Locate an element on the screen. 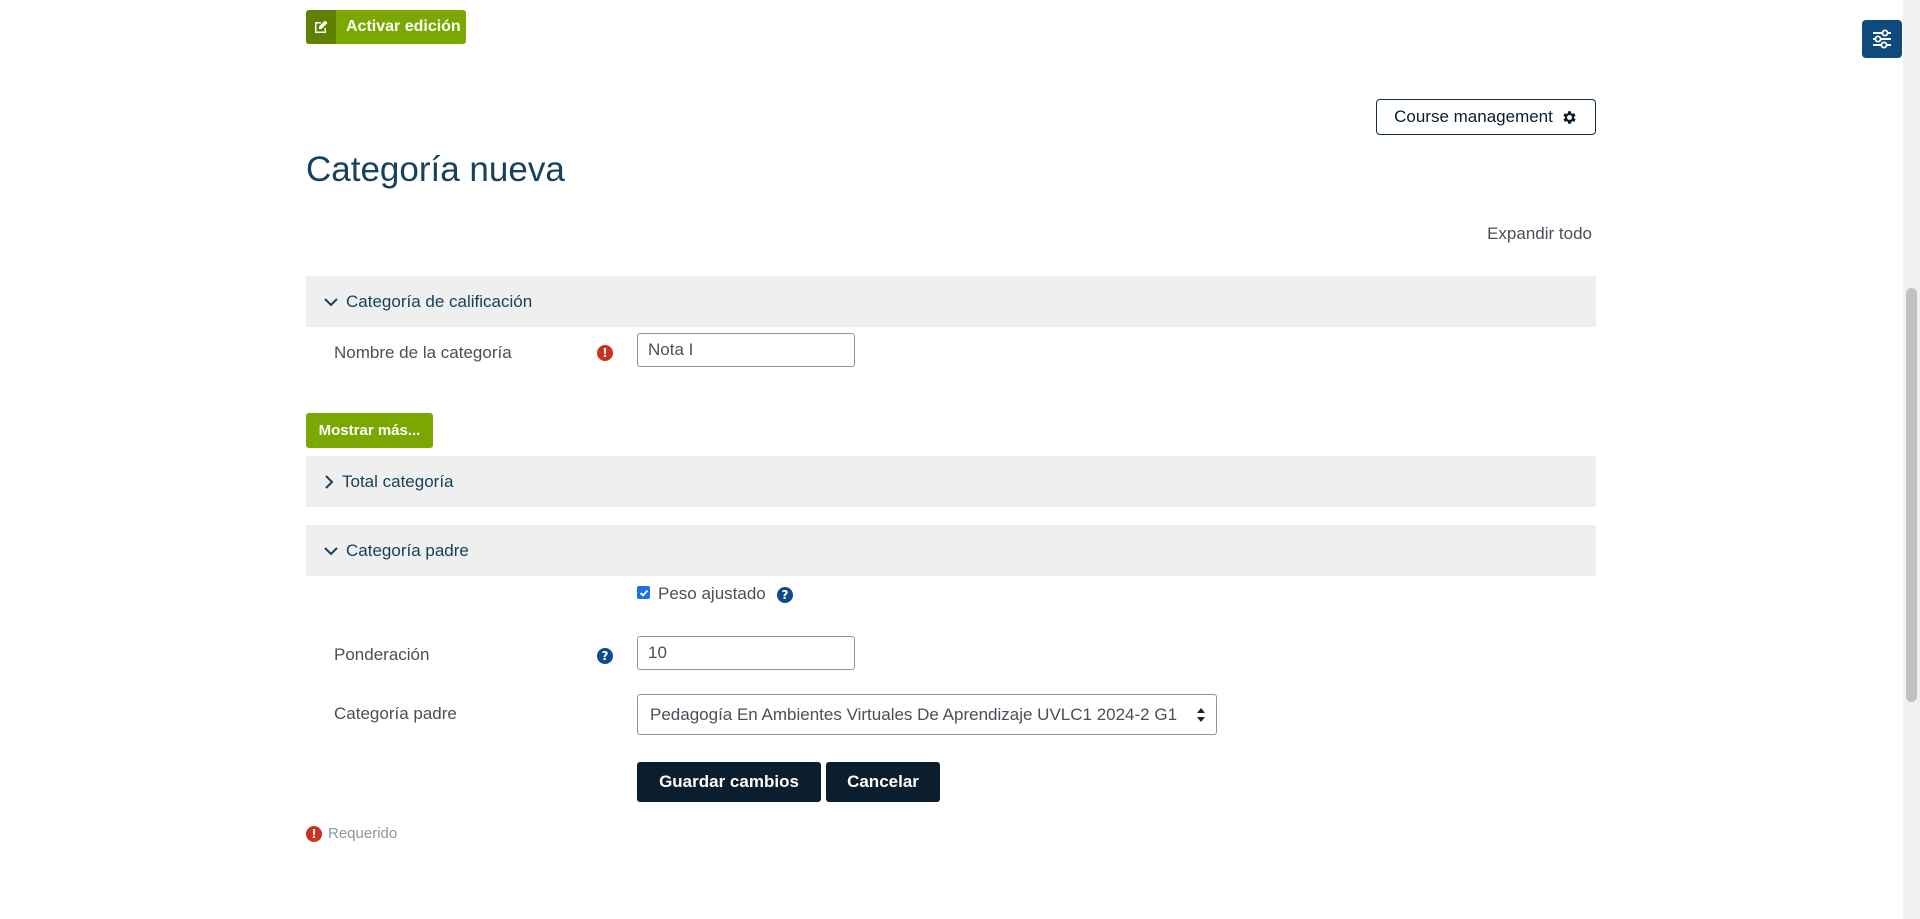  edit-mode-label: Activar edición is located at coordinates (403, 26).